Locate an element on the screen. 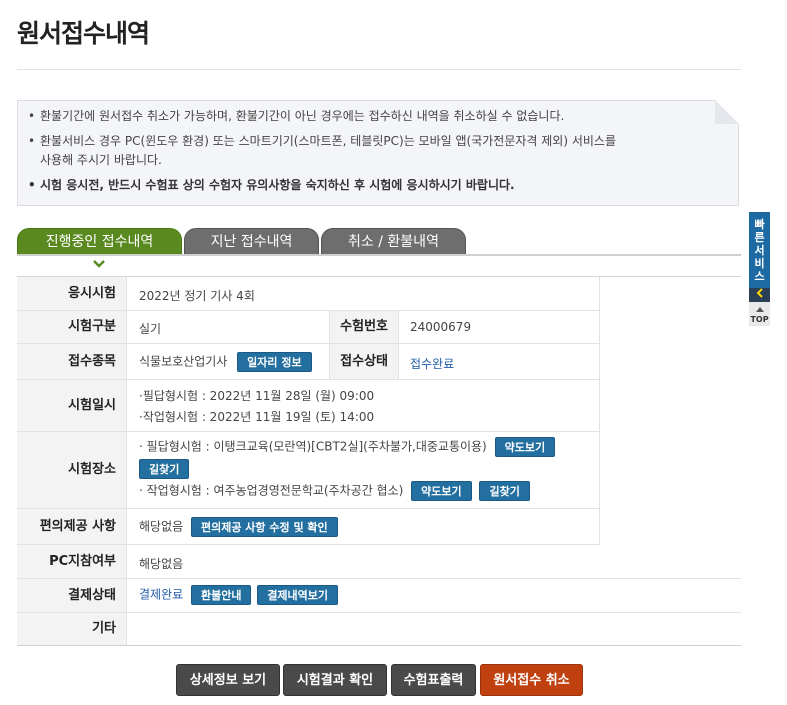 This screenshot has width=787, height=705. number-value: 24000679 is located at coordinates (441, 327).